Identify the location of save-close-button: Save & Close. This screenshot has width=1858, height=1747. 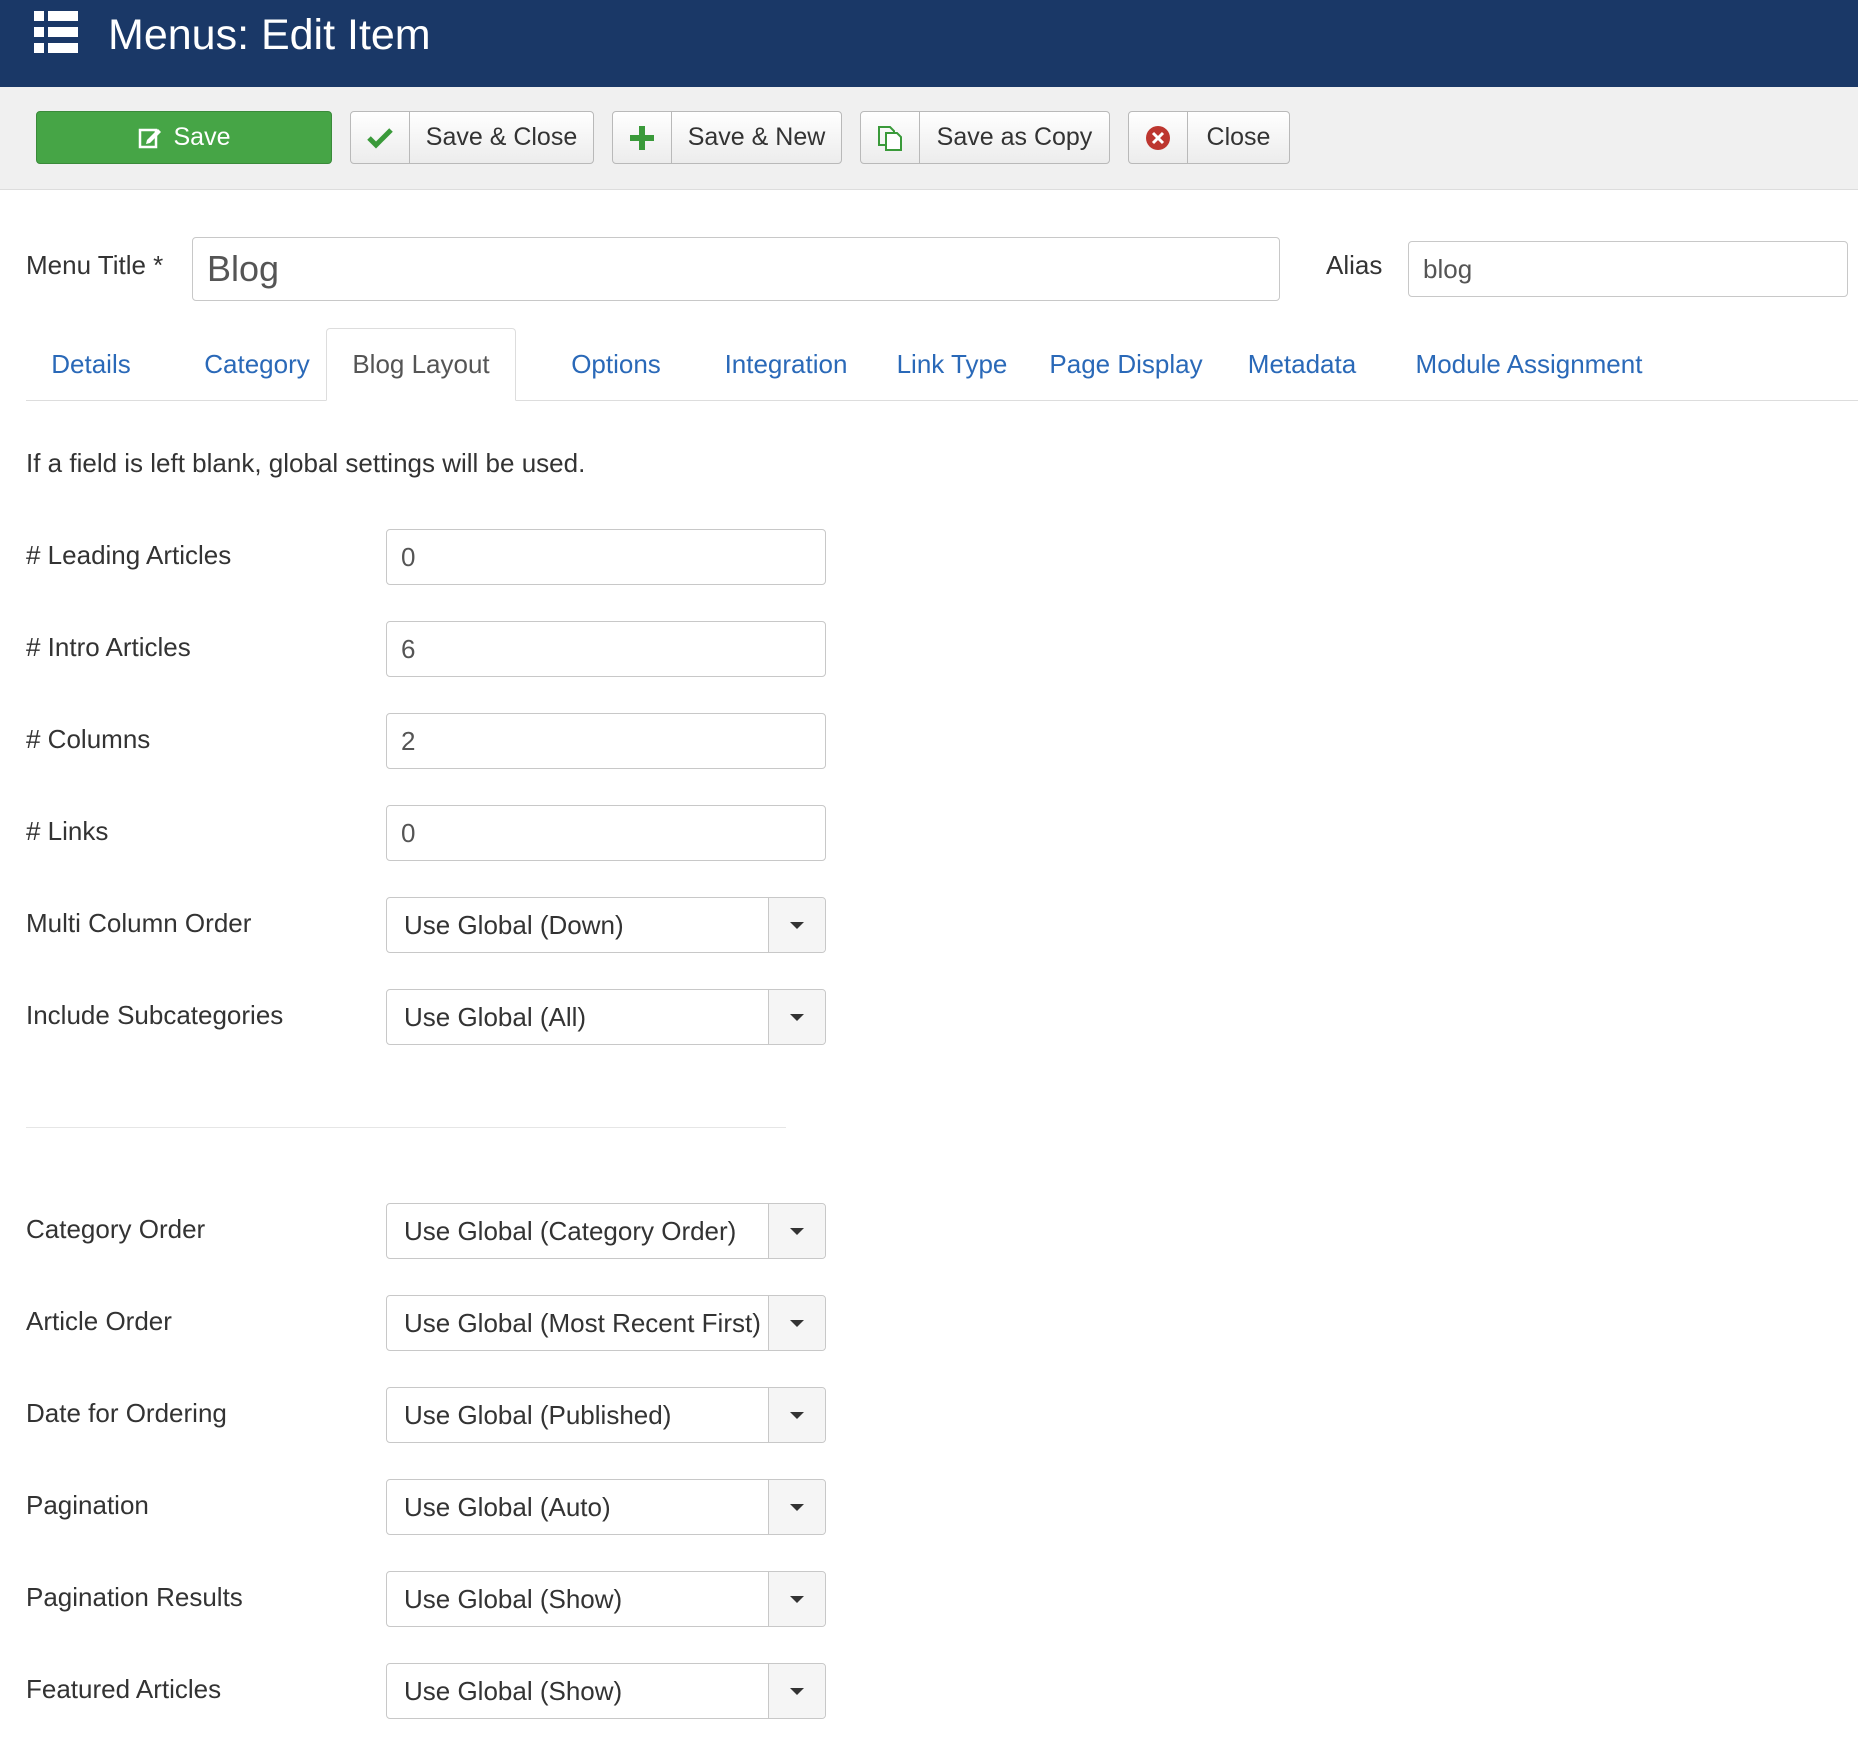
(472, 137).